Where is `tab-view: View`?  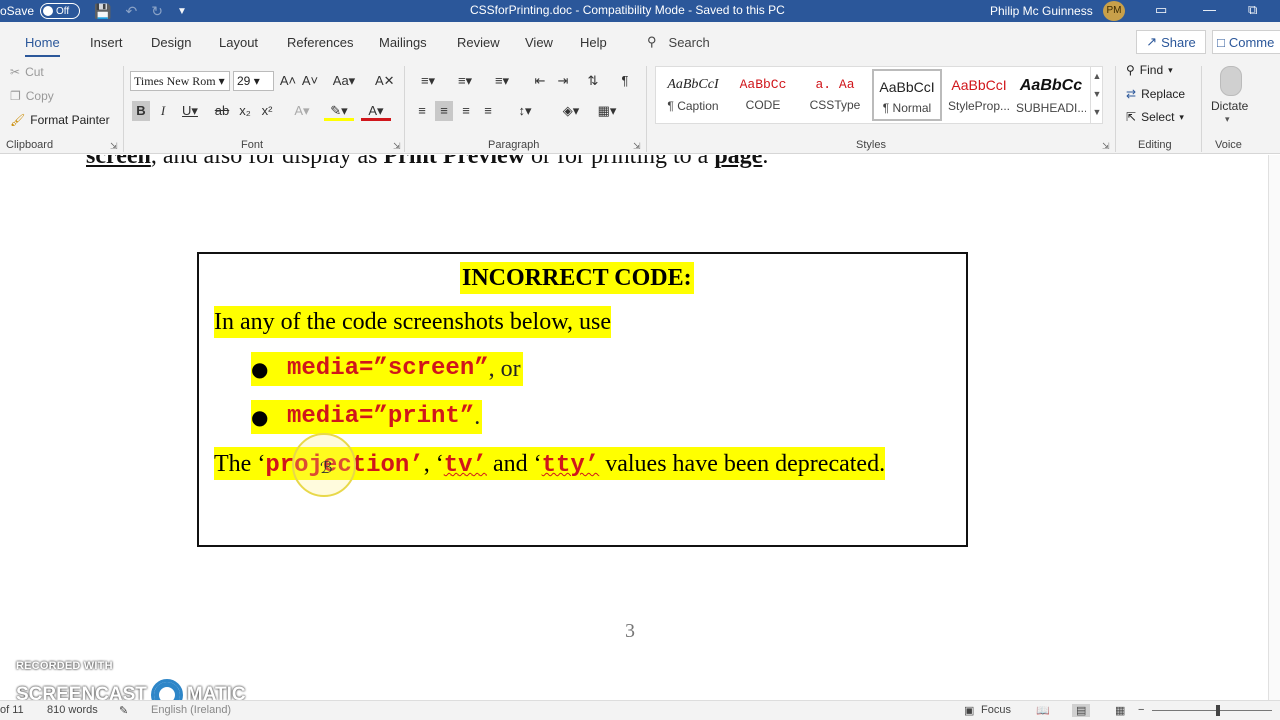
tab-view: View is located at coordinates (539, 42).